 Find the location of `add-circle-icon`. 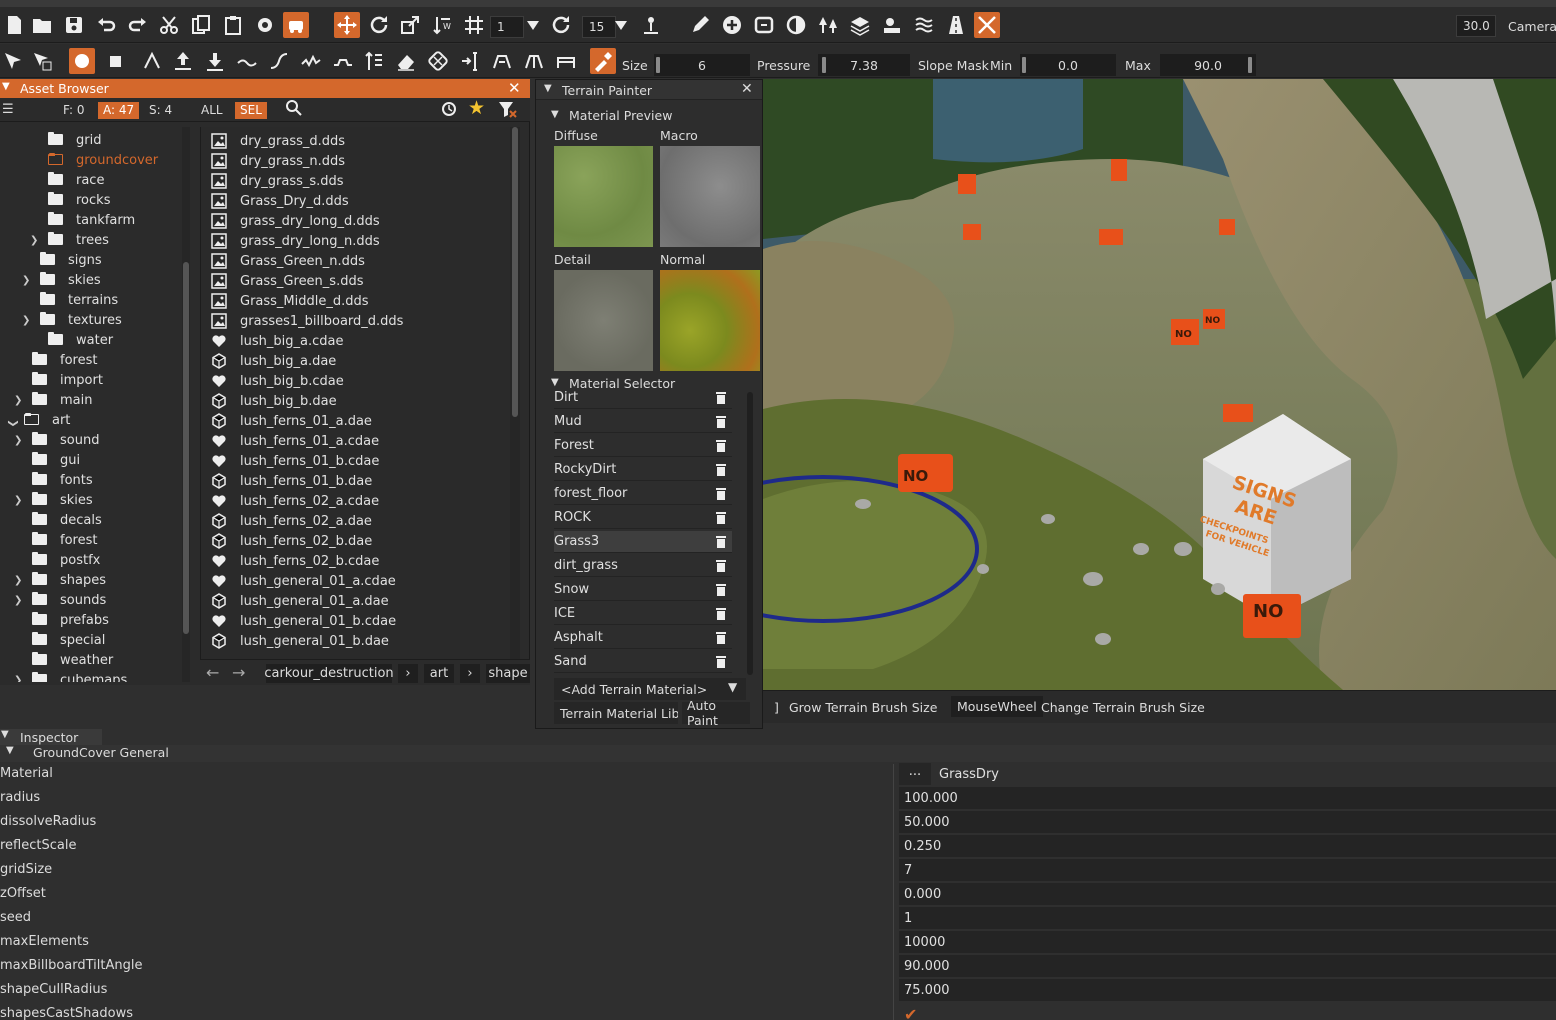

add-circle-icon is located at coordinates (732, 25).